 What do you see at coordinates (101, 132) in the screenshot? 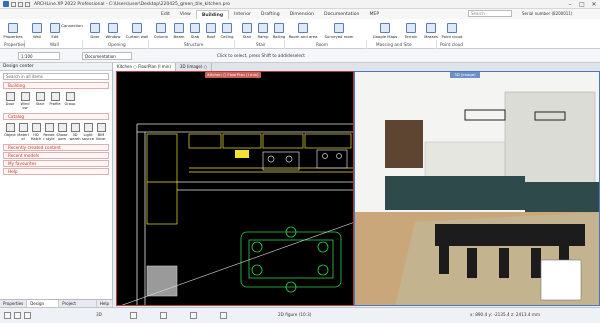
I see `bim-library-item: BIM librar` at bounding box center [101, 132].